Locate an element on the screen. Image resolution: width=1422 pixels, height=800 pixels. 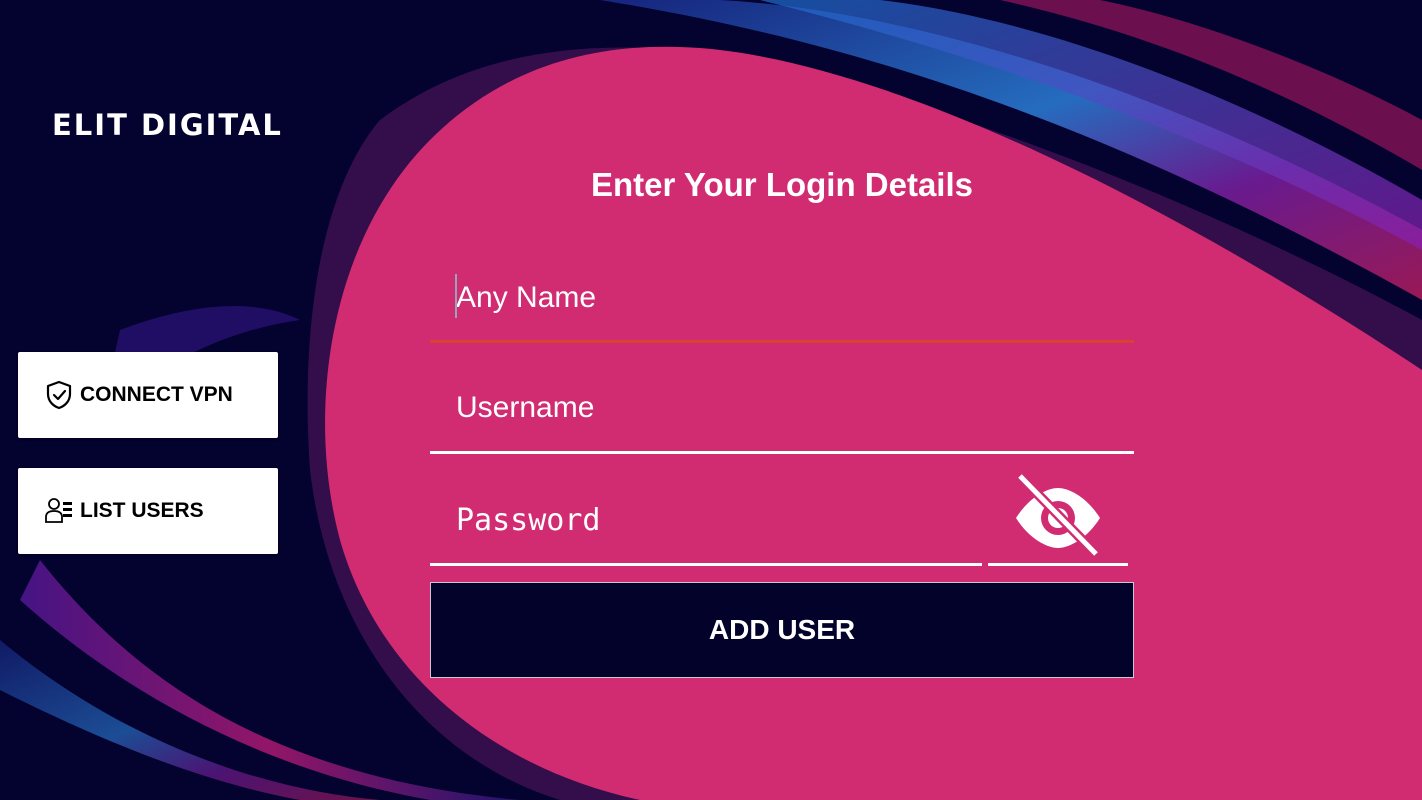
login-form-title: Enter Your Login Details is located at coordinates (782, 184).